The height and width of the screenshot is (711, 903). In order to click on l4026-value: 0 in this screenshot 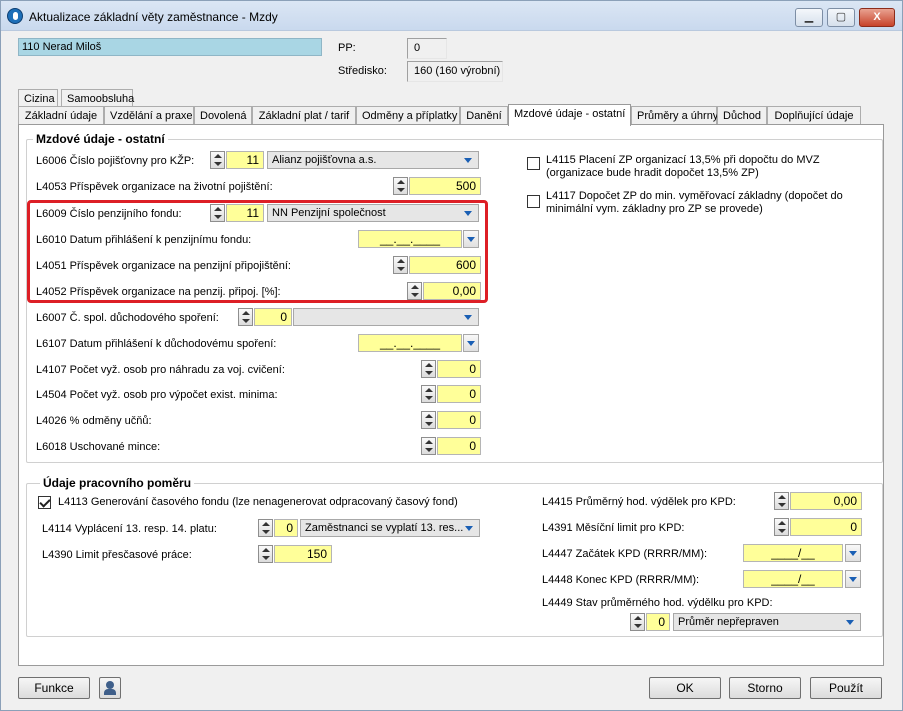, I will do `click(459, 420)`.